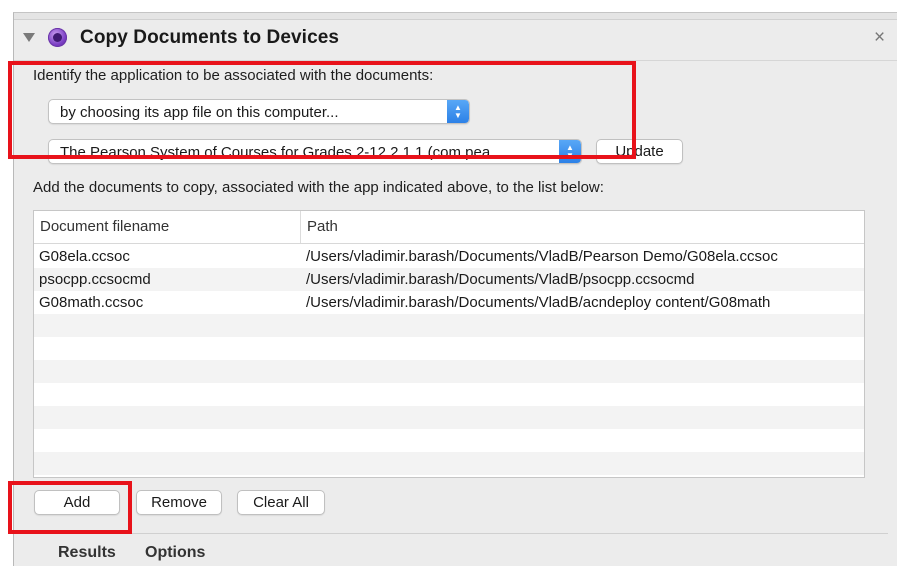 The height and width of the screenshot is (566, 897). What do you see at coordinates (95, 279) in the screenshot?
I see `row-filename: psocpp.ccsocmd` at bounding box center [95, 279].